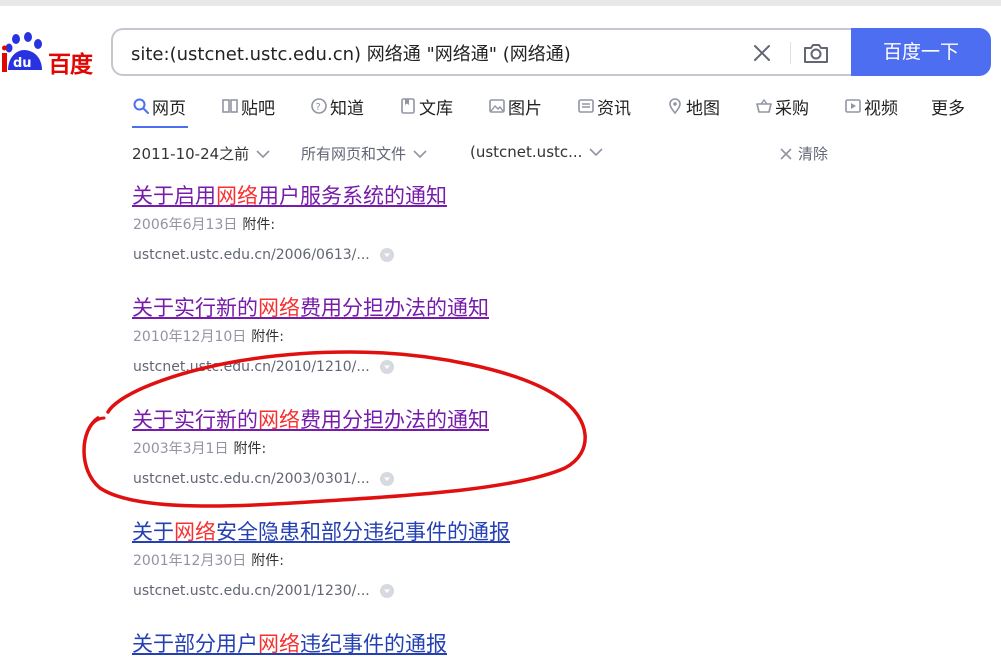 The height and width of the screenshot is (661, 1001). I want to click on result-meta: 2006年6月13日 附件:, so click(204, 224).